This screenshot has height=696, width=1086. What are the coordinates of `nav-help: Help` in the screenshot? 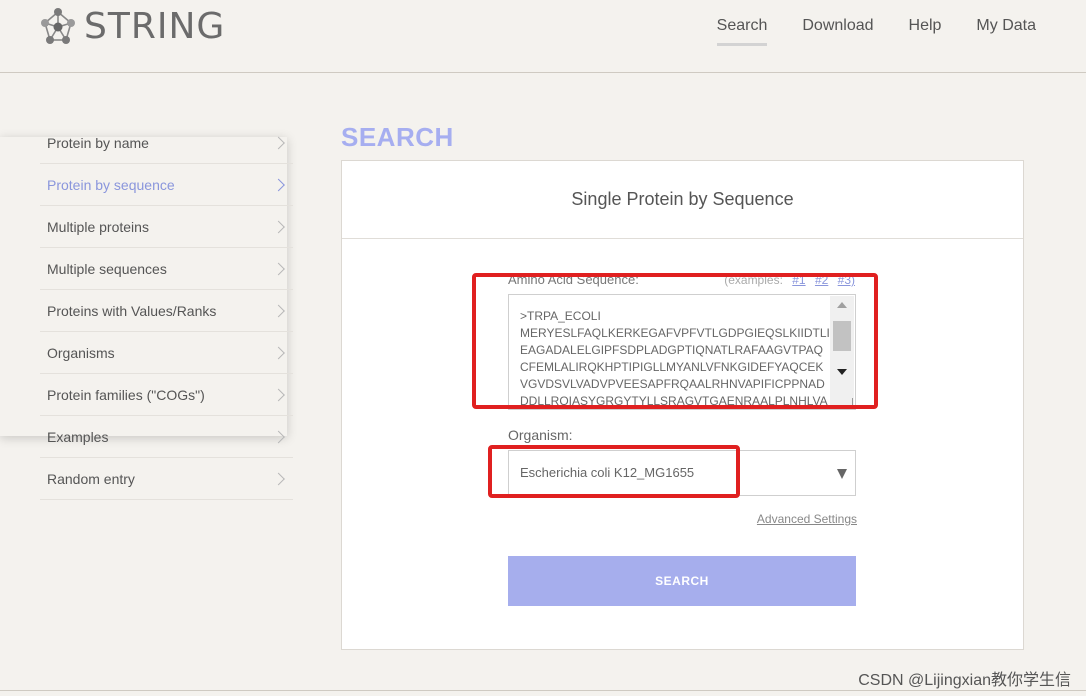 It's located at (925, 31).